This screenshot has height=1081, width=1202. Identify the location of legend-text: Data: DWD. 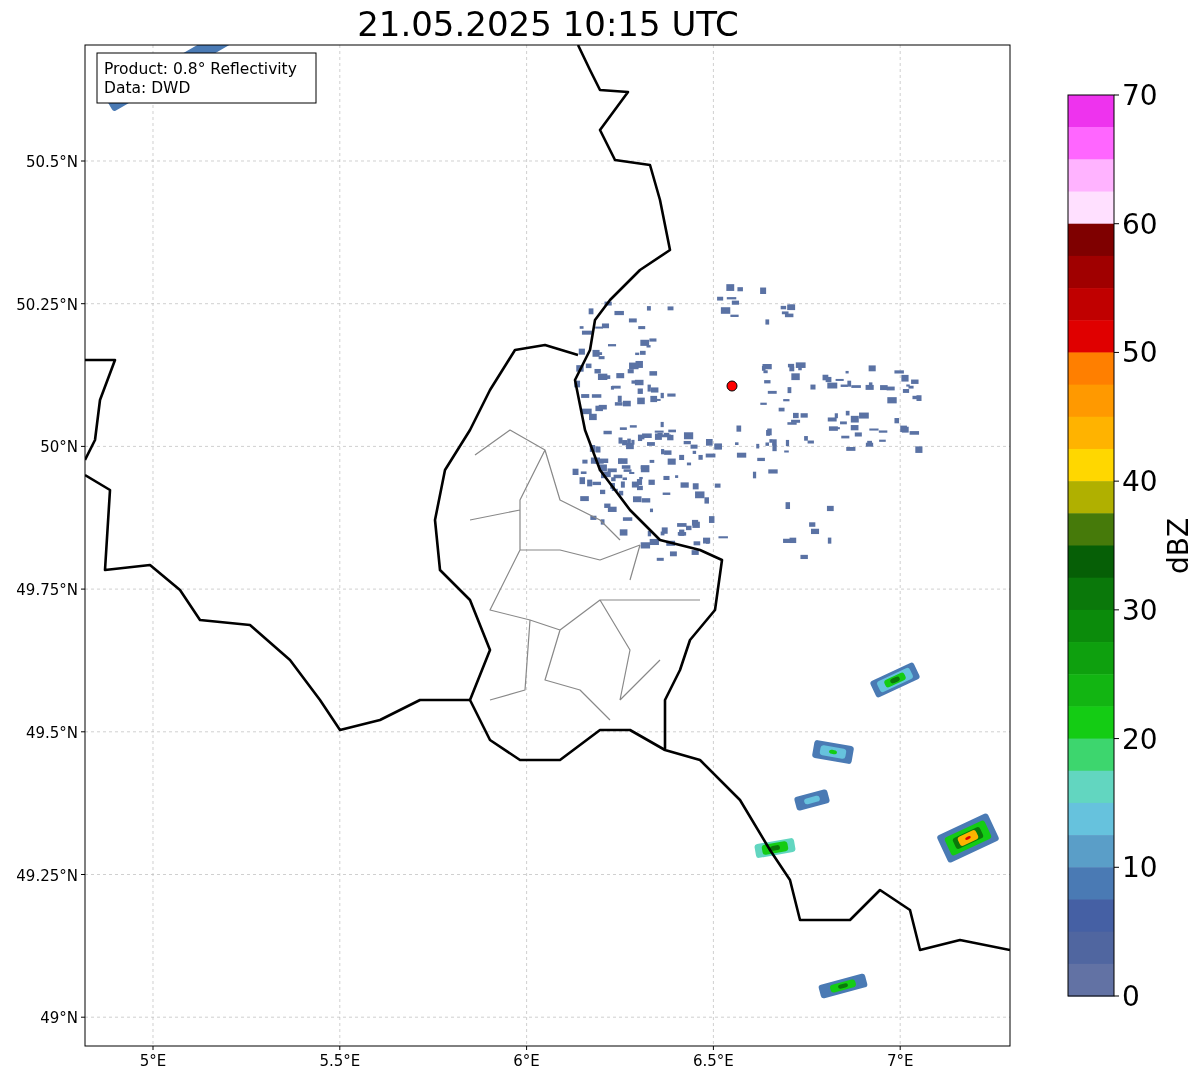
(147, 88).